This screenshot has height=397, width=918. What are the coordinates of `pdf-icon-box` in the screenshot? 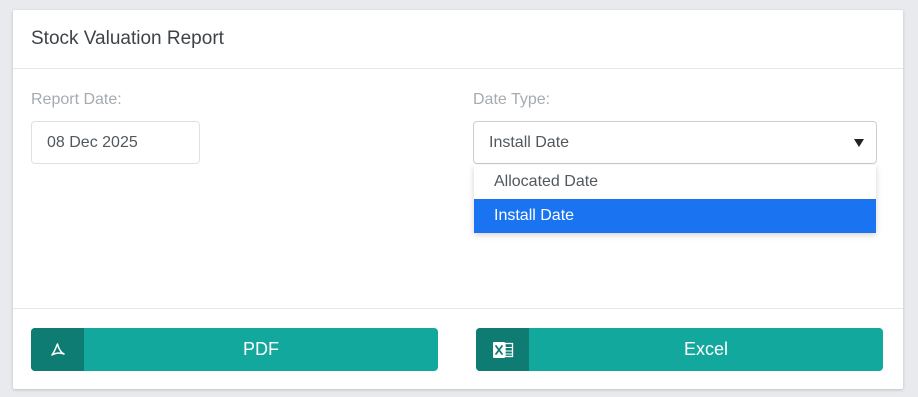 It's located at (57, 349).